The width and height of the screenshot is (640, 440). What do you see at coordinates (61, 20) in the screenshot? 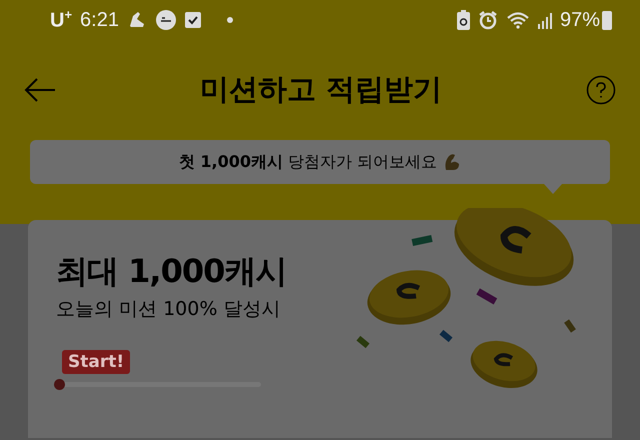
I see `carrier-label: U$^{+}$` at bounding box center [61, 20].